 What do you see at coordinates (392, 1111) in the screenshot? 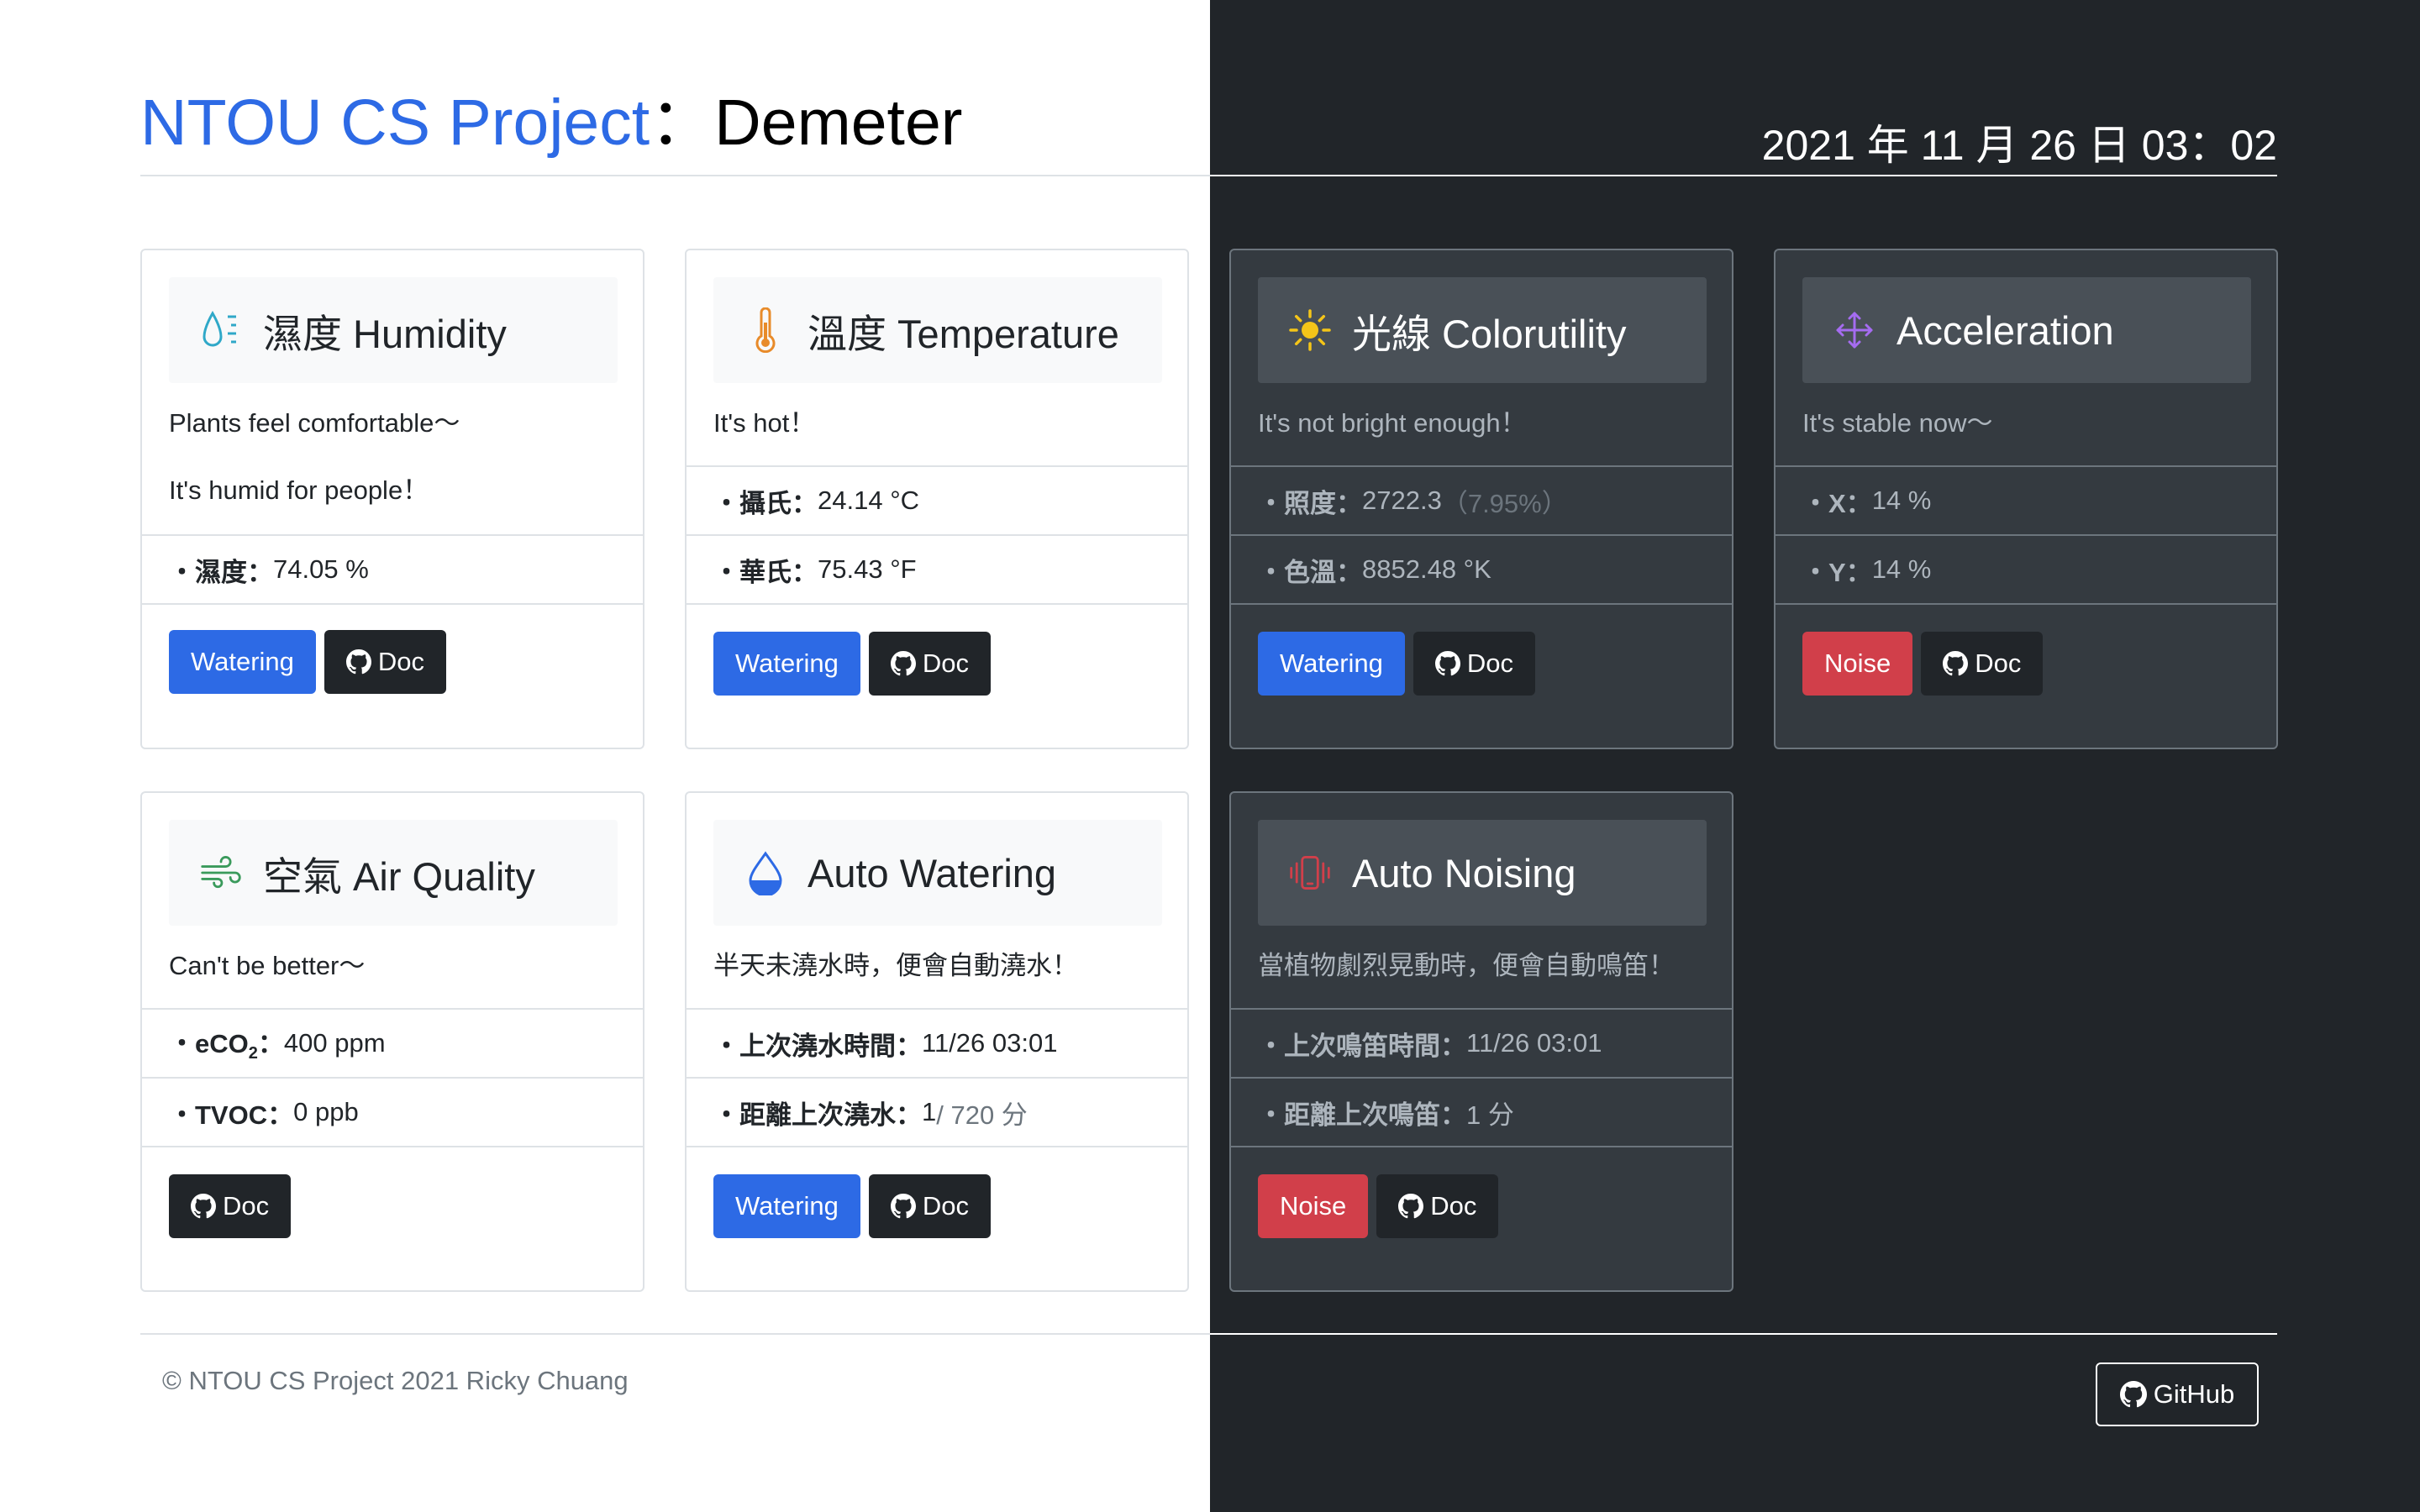
I see `tvoc-reading: ・TVOC： 0 ppb` at bounding box center [392, 1111].